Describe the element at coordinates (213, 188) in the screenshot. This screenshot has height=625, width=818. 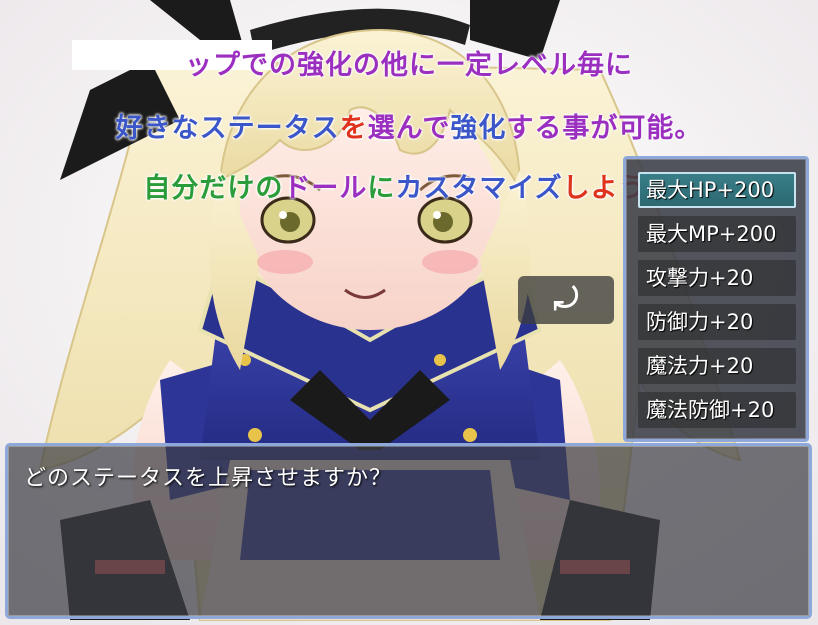
I see `caption-segment: 自分だけの` at that location.